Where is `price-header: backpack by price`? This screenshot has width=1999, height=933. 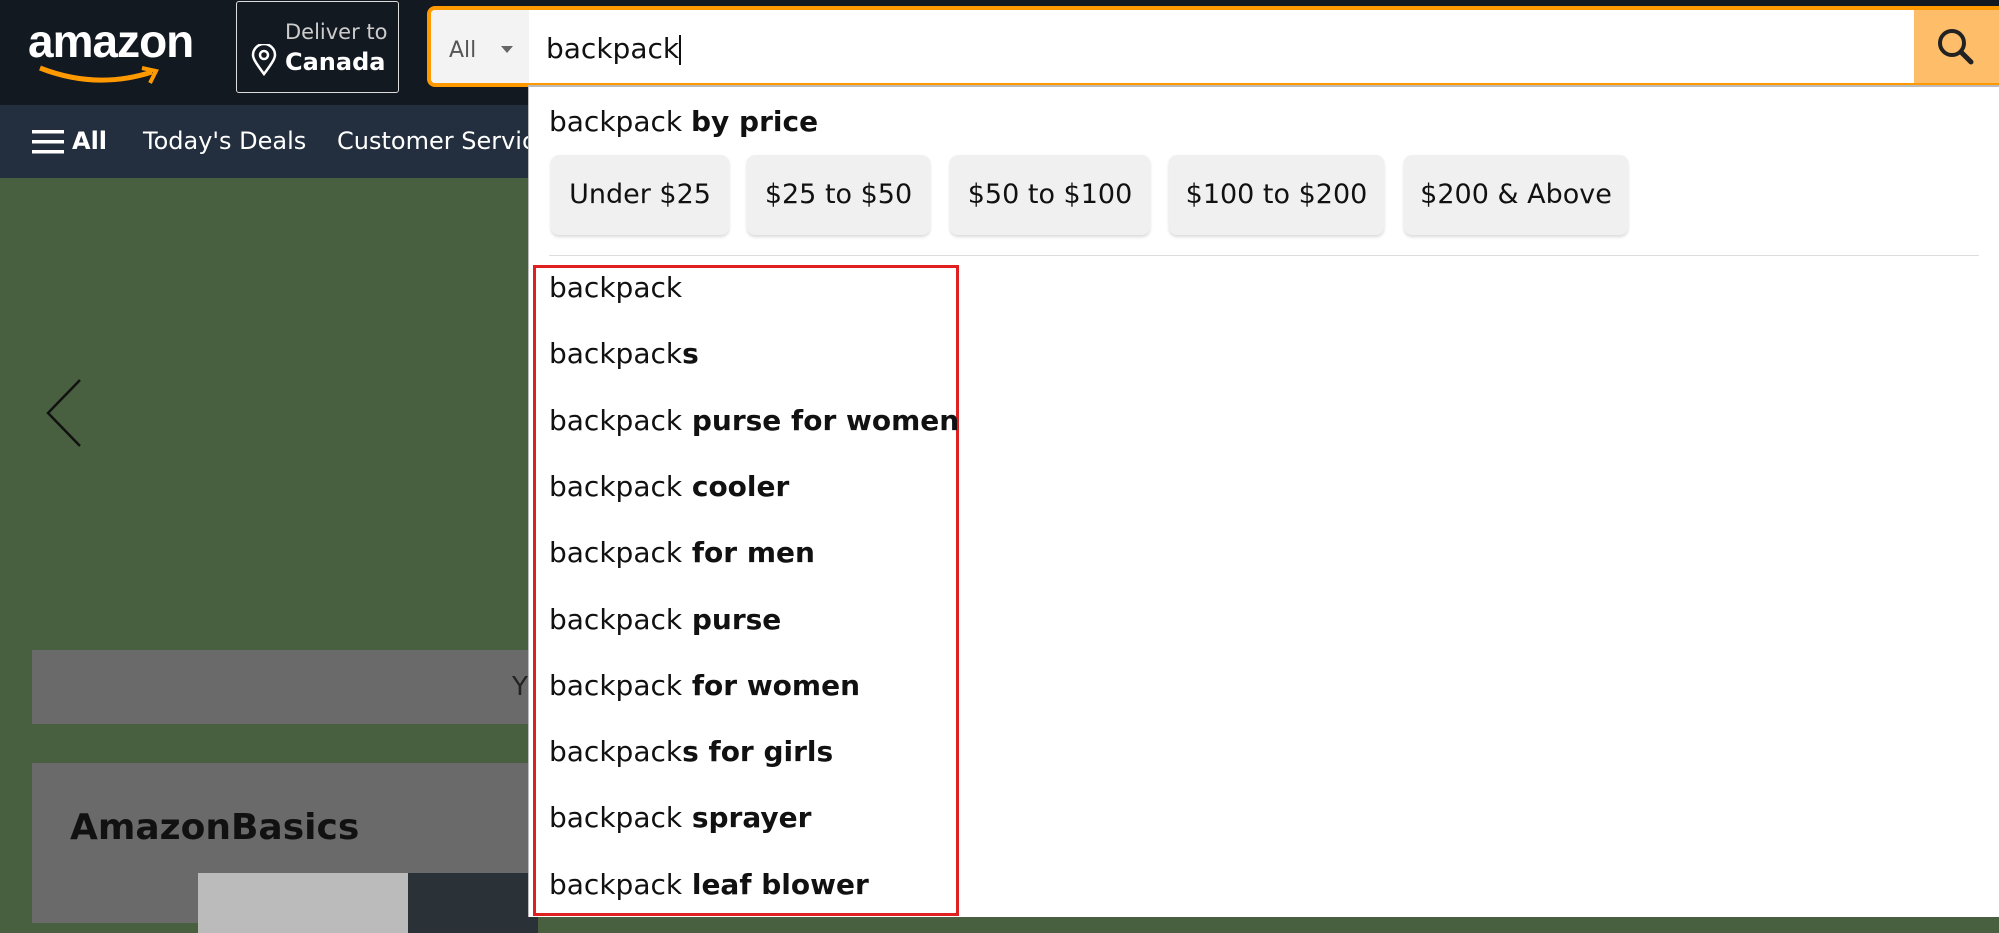 price-header: backpack by price is located at coordinates (683, 121).